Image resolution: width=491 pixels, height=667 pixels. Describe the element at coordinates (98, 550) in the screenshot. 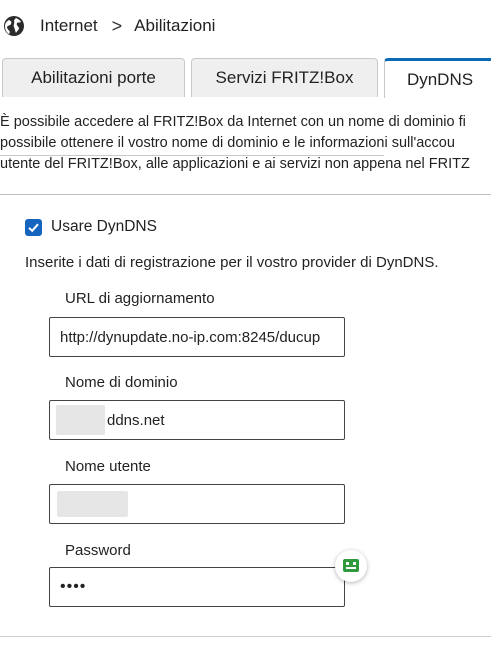

I see `password-label: Password` at that location.